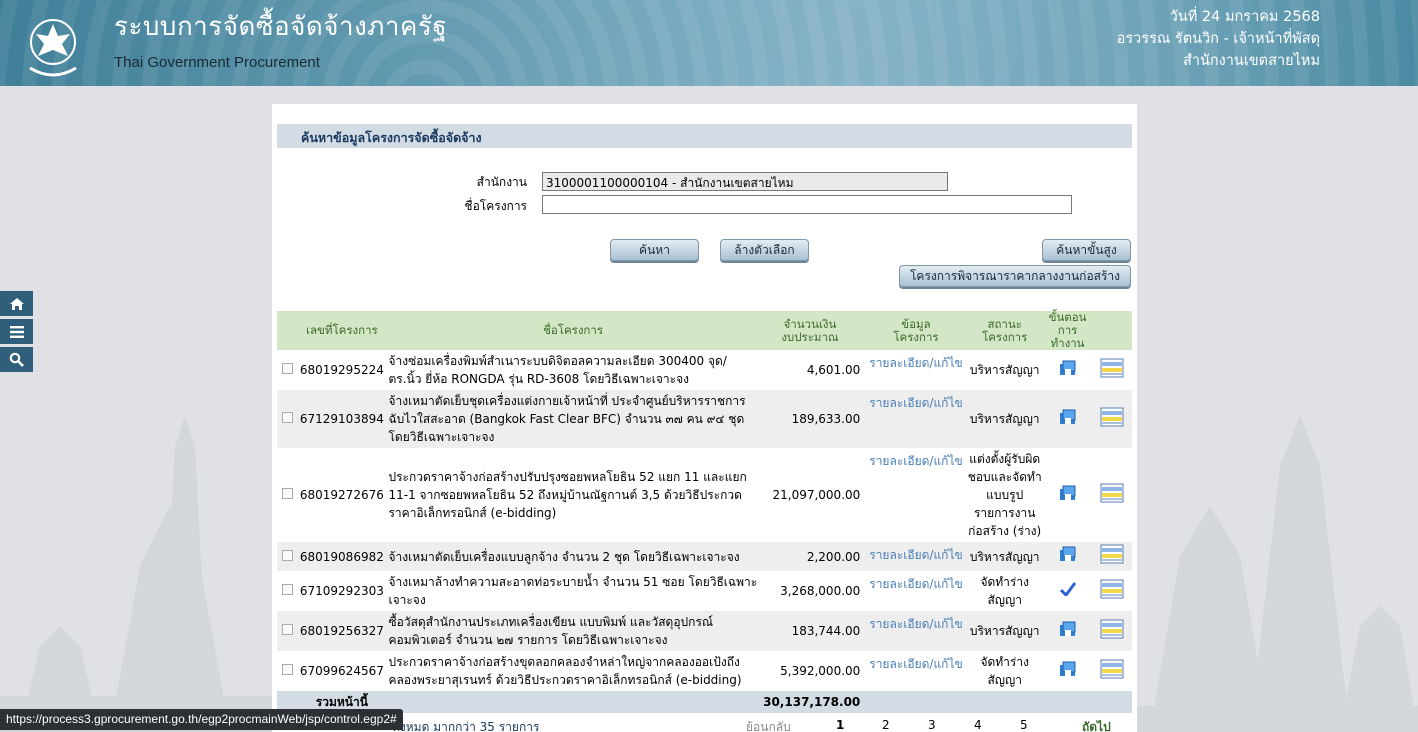 The height and width of the screenshot is (732, 1418). What do you see at coordinates (1096, 725) in the screenshot?
I see `pager-next: ถัดไป` at bounding box center [1096, 725].